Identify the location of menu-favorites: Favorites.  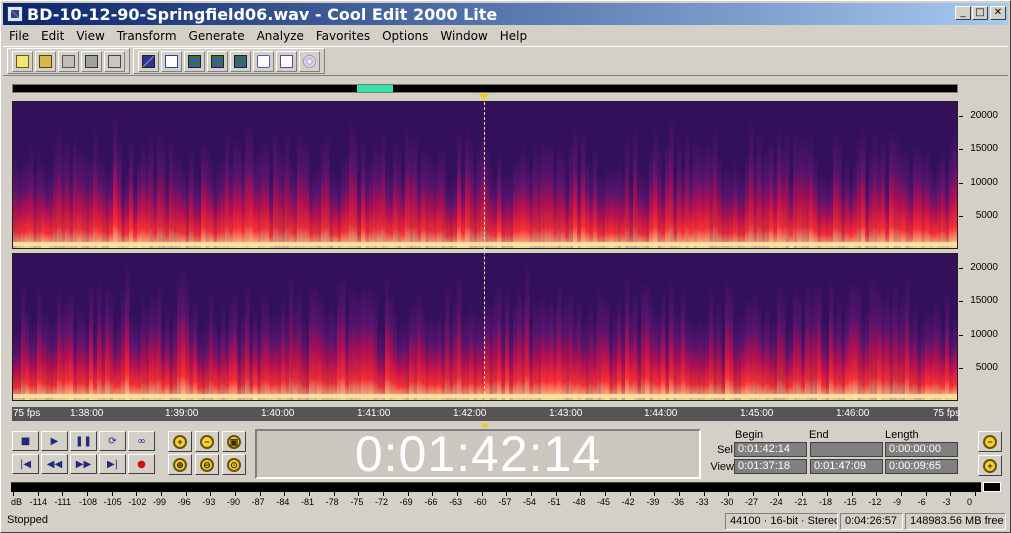
(343, 36).